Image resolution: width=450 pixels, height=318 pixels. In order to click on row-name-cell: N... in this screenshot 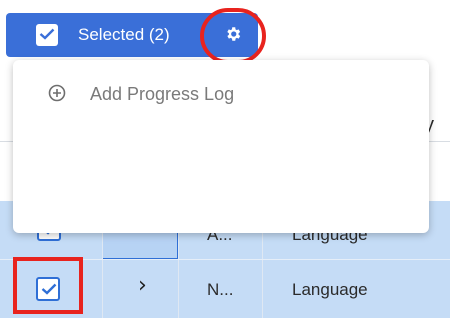, I will do `click(220, 289)`.